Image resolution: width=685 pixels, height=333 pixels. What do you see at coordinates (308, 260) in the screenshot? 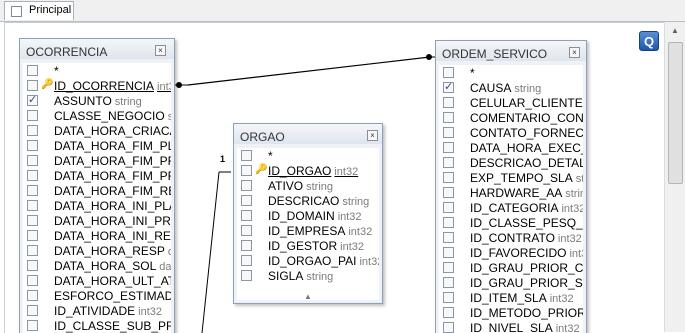
I see `field-row: ID_ORGAO_PAIint32` at bounding box center [308, 260].